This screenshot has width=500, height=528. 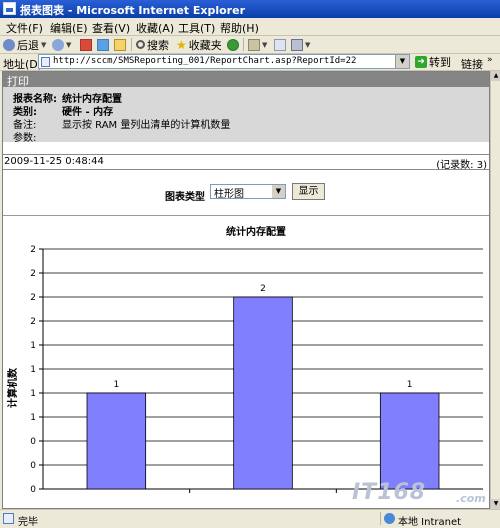 I want to click on stop-icon, so click(x=86, y=44).